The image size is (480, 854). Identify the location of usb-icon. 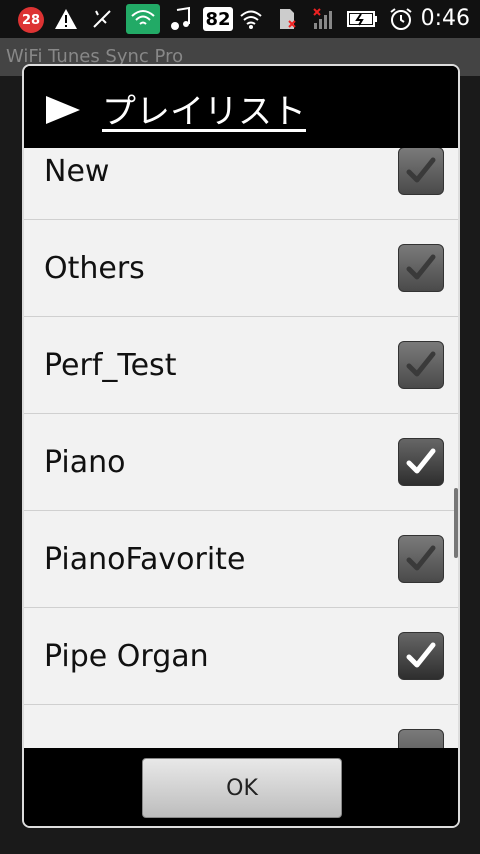
(102, 19).